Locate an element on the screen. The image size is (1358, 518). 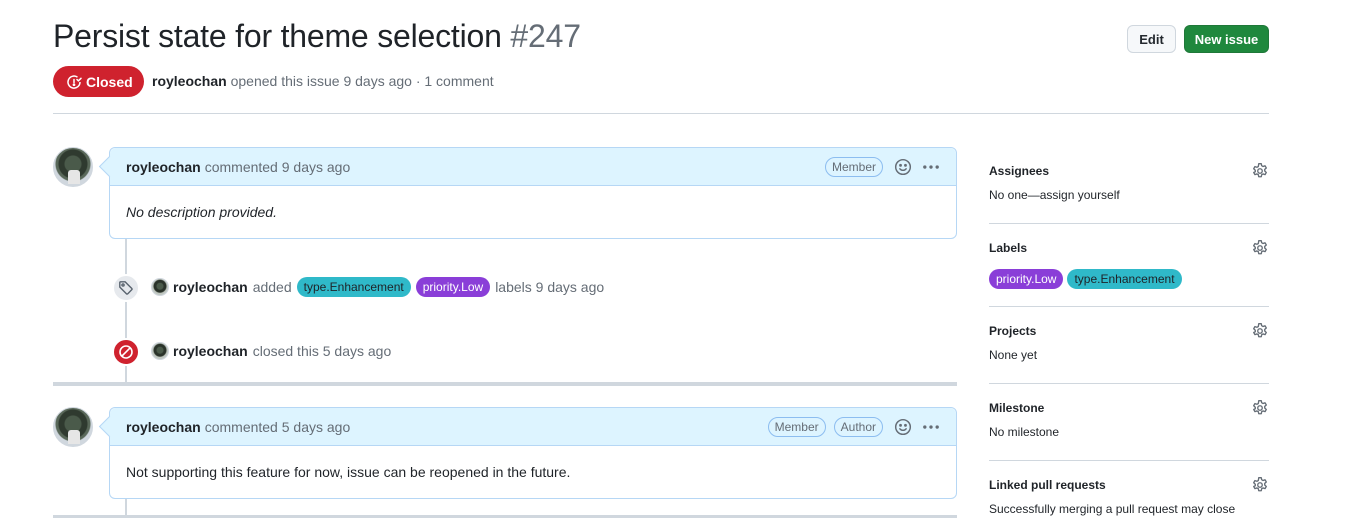
linked-prs-heading: Linked pull requests is located at coordinates (1047, 485).